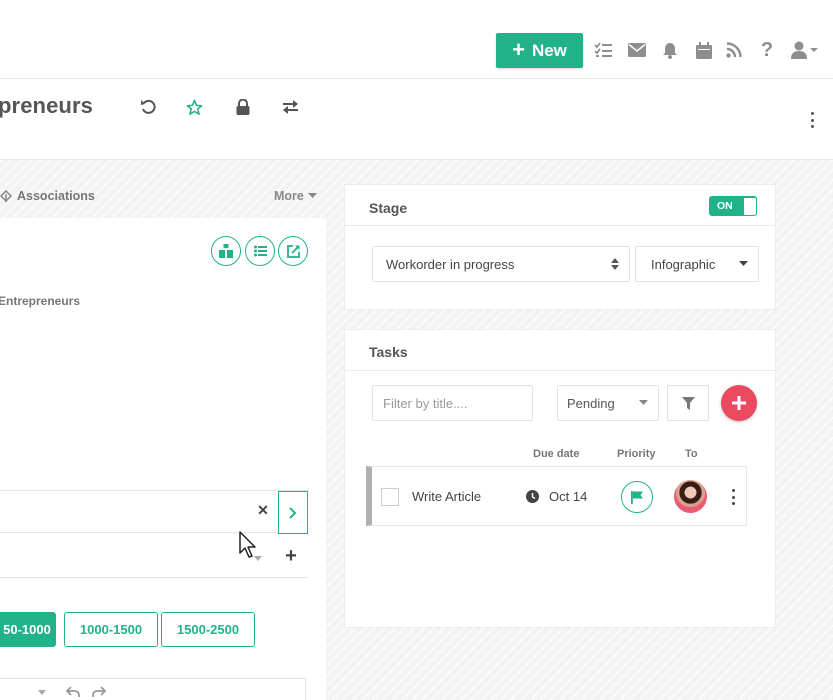  What do you see at coordinates (805, 50) in the screenshot?
I see `user-menu-icon` at bounding box center [805, 50].